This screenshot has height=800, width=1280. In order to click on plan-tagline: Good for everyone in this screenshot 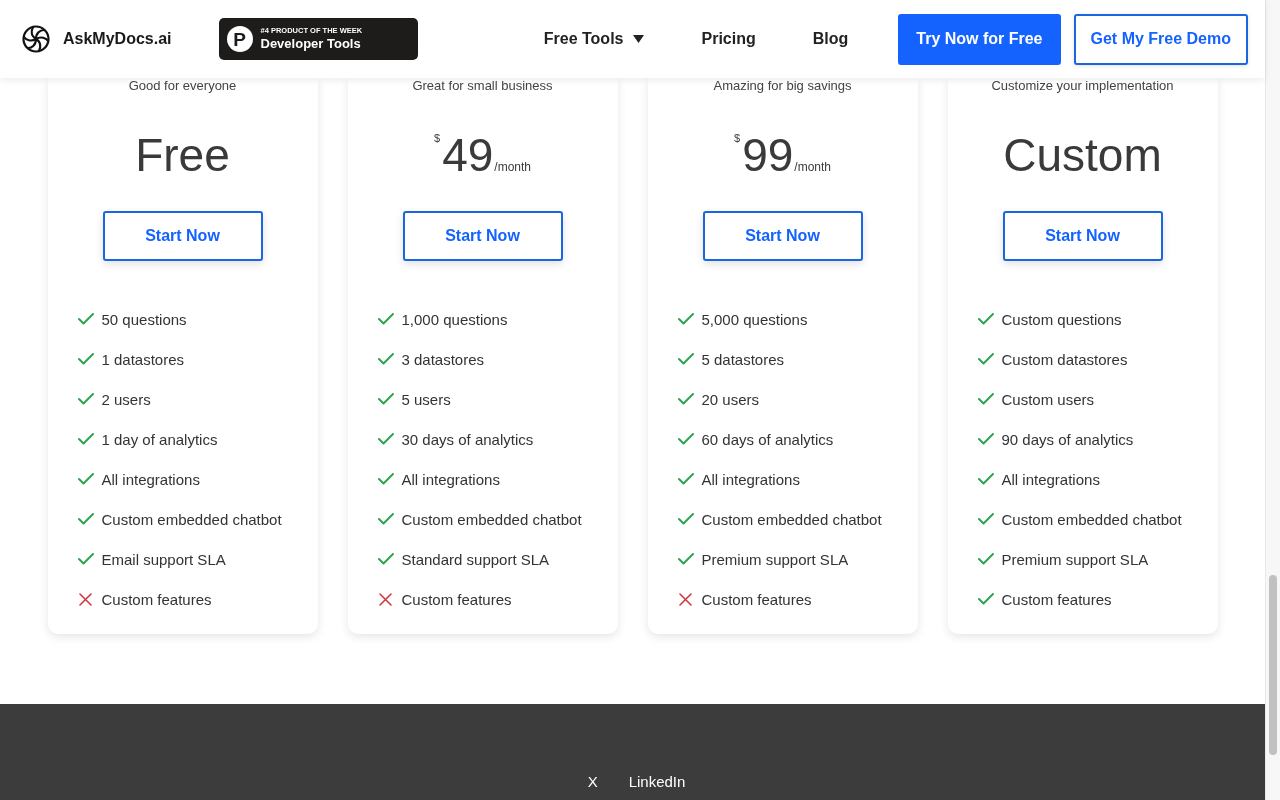, I will do `click(182, 86)`.